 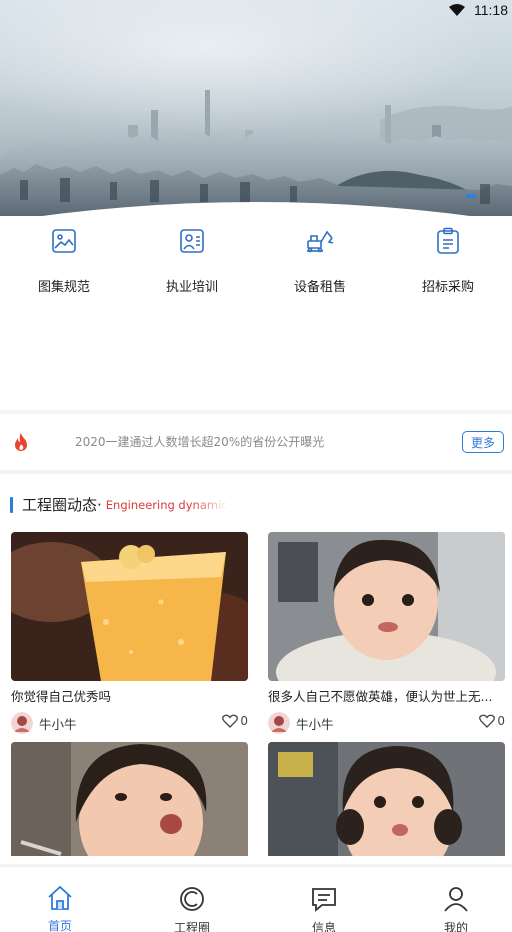 What do you see at coordinates (491, 10) in the screenshot?
I see `status-time: 11:18` at bounding box center [491, 10].